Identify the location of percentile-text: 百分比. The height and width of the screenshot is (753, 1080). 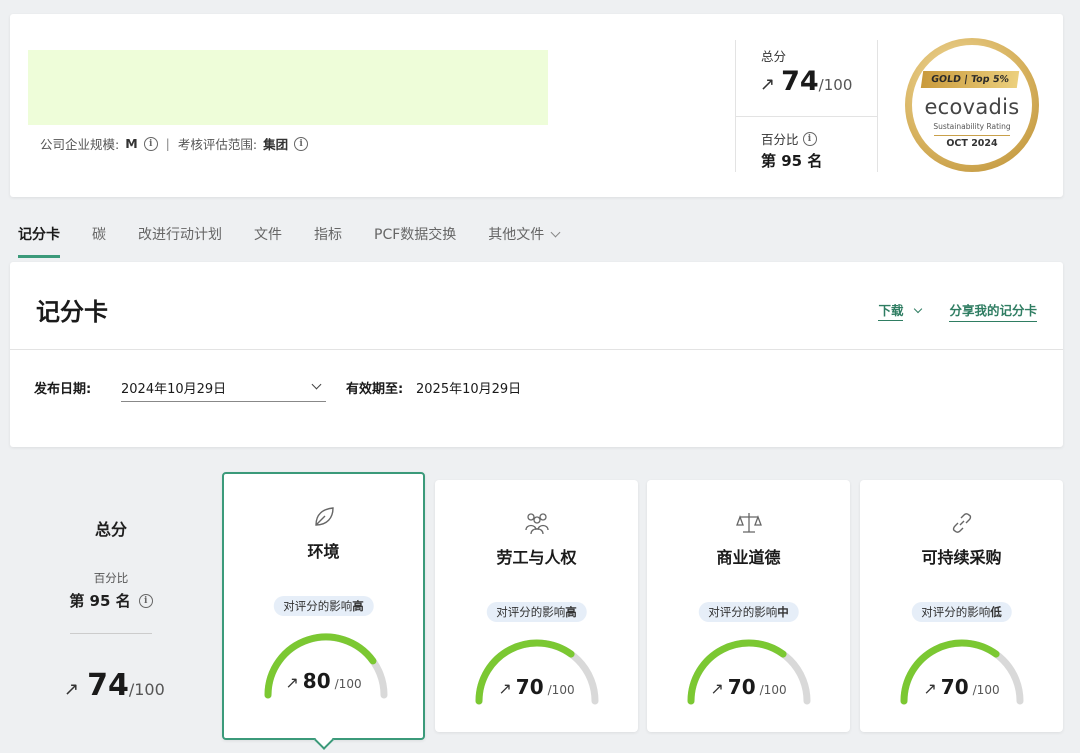
(780, 139).